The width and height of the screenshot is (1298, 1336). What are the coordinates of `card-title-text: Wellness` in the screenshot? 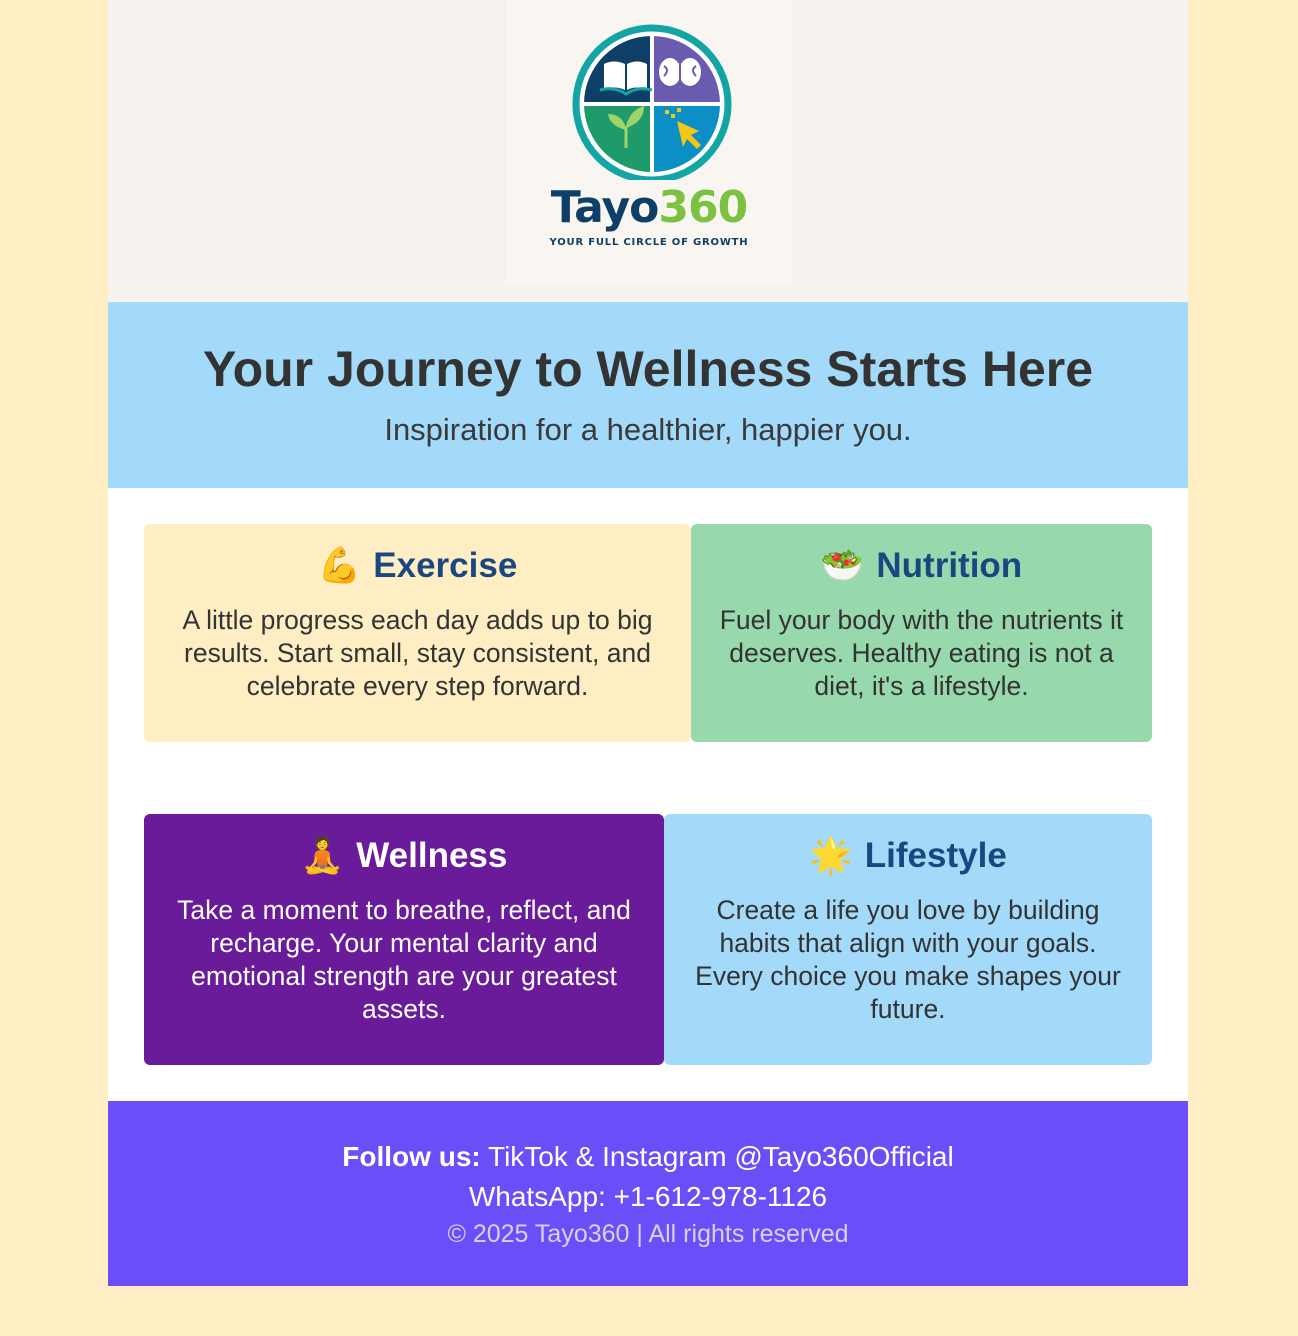 It's located at (432, 855).